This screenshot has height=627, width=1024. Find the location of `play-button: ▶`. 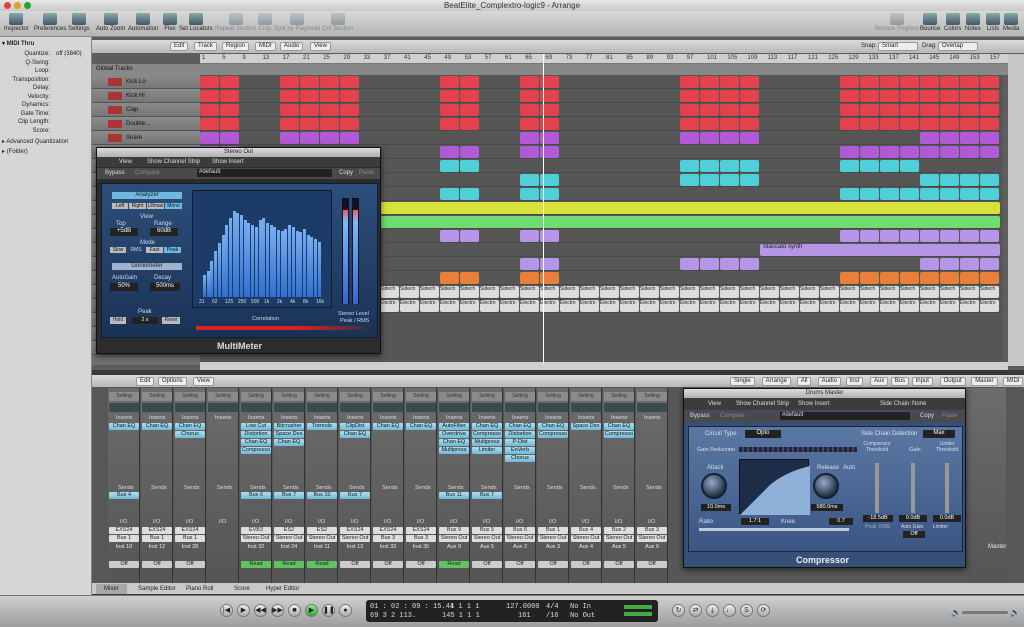

play-button: ▶ is located at coordinates (311, 610).